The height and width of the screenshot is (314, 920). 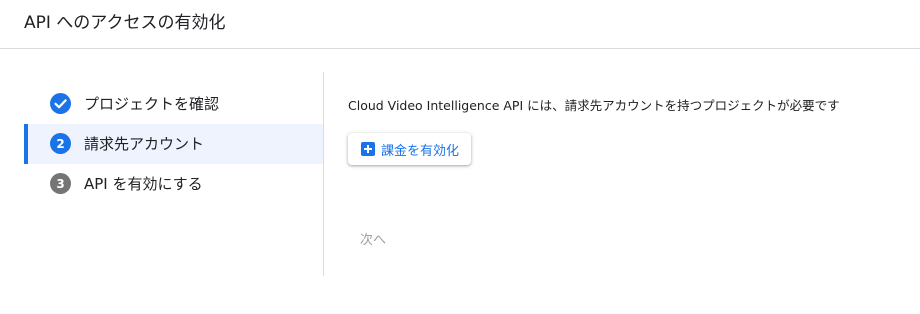 I want to click on step-label: プロジェクトを確認, so click(x=152, y=104).